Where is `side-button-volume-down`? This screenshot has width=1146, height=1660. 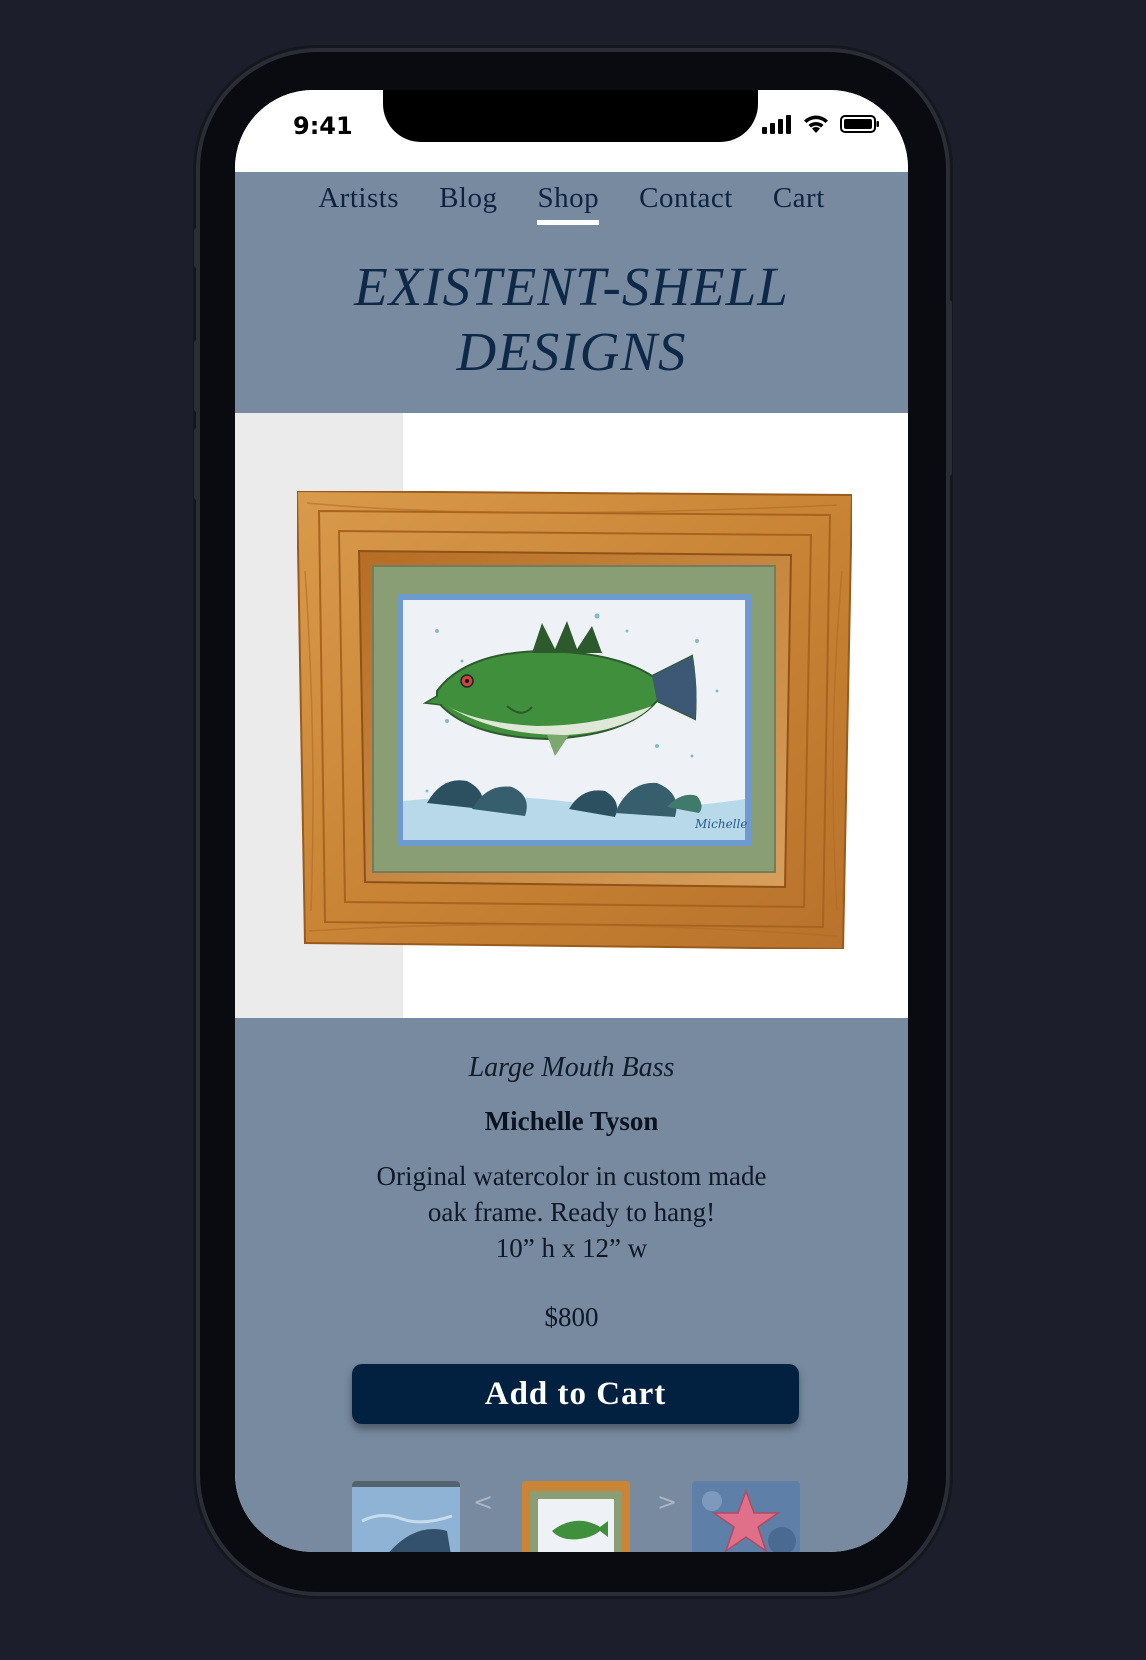
side-button-volume-down is located at coordinates (197, 464).